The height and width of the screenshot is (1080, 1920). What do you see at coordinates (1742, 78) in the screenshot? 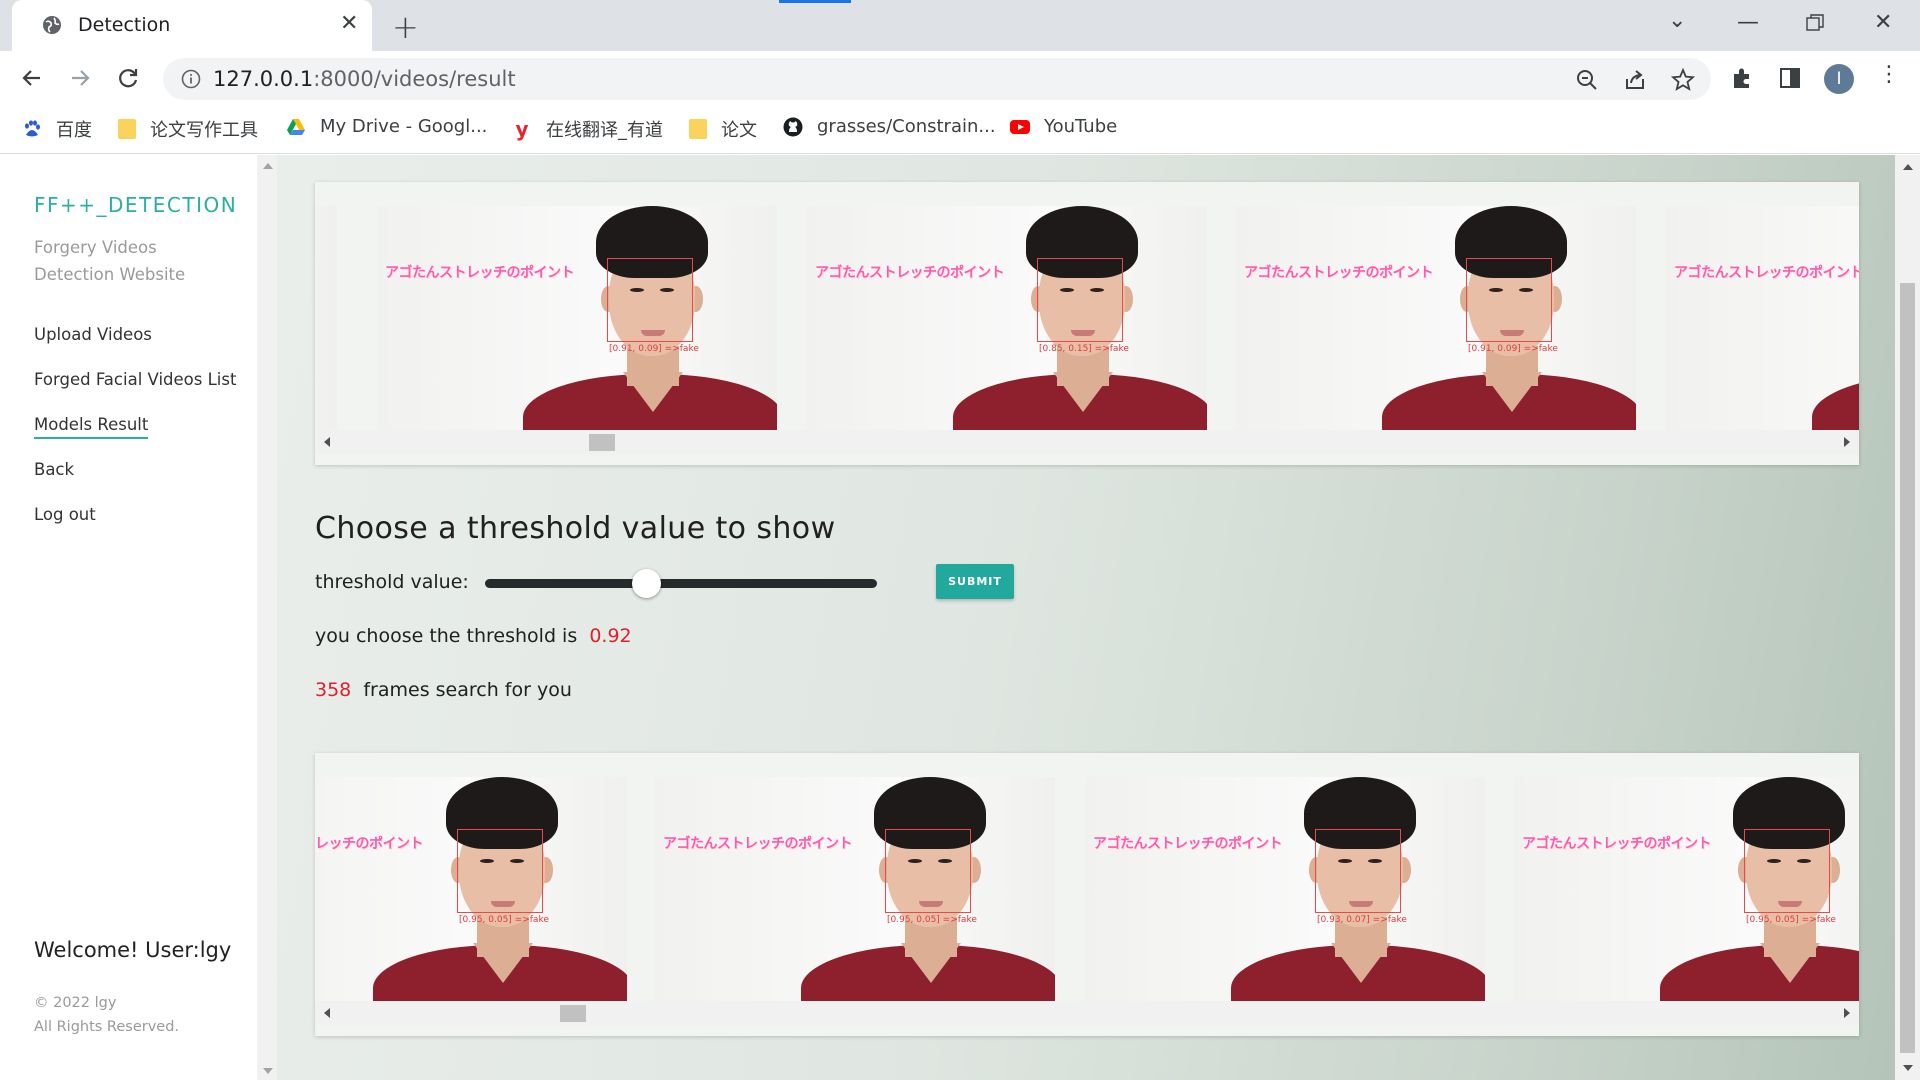
I see `extensions-icon` at bounding box center [1742, 78].